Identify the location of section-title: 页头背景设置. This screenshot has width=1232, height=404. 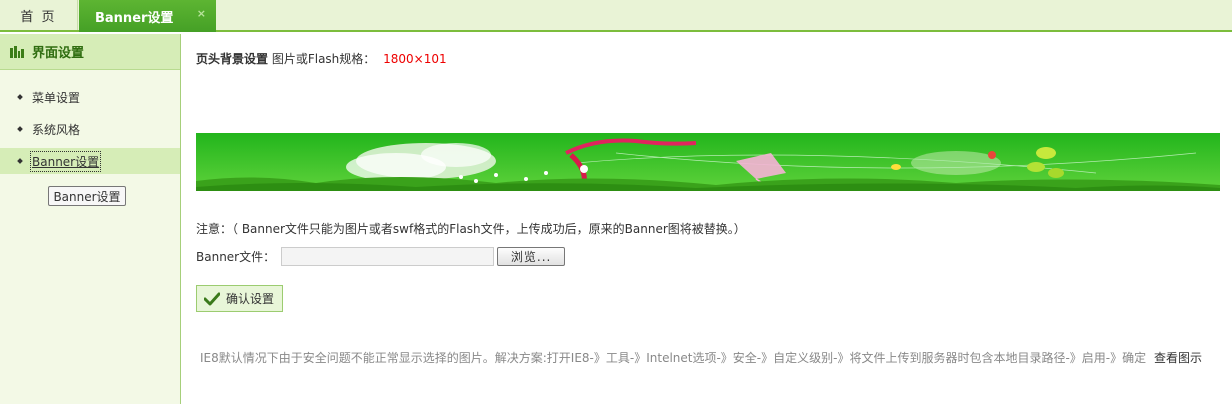
(232, 59).